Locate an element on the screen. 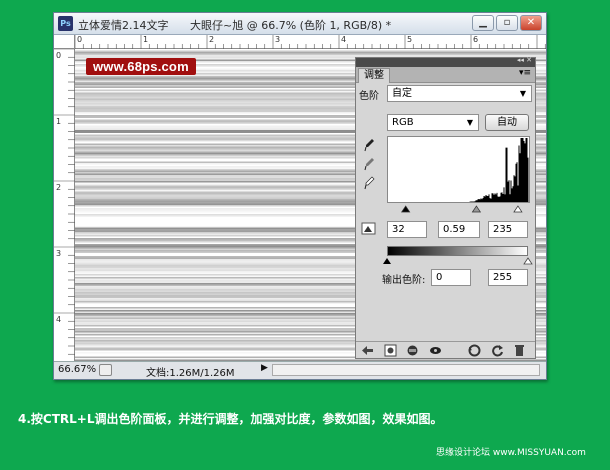  black-eyedropper-icon is located at coordinates (369, 145).